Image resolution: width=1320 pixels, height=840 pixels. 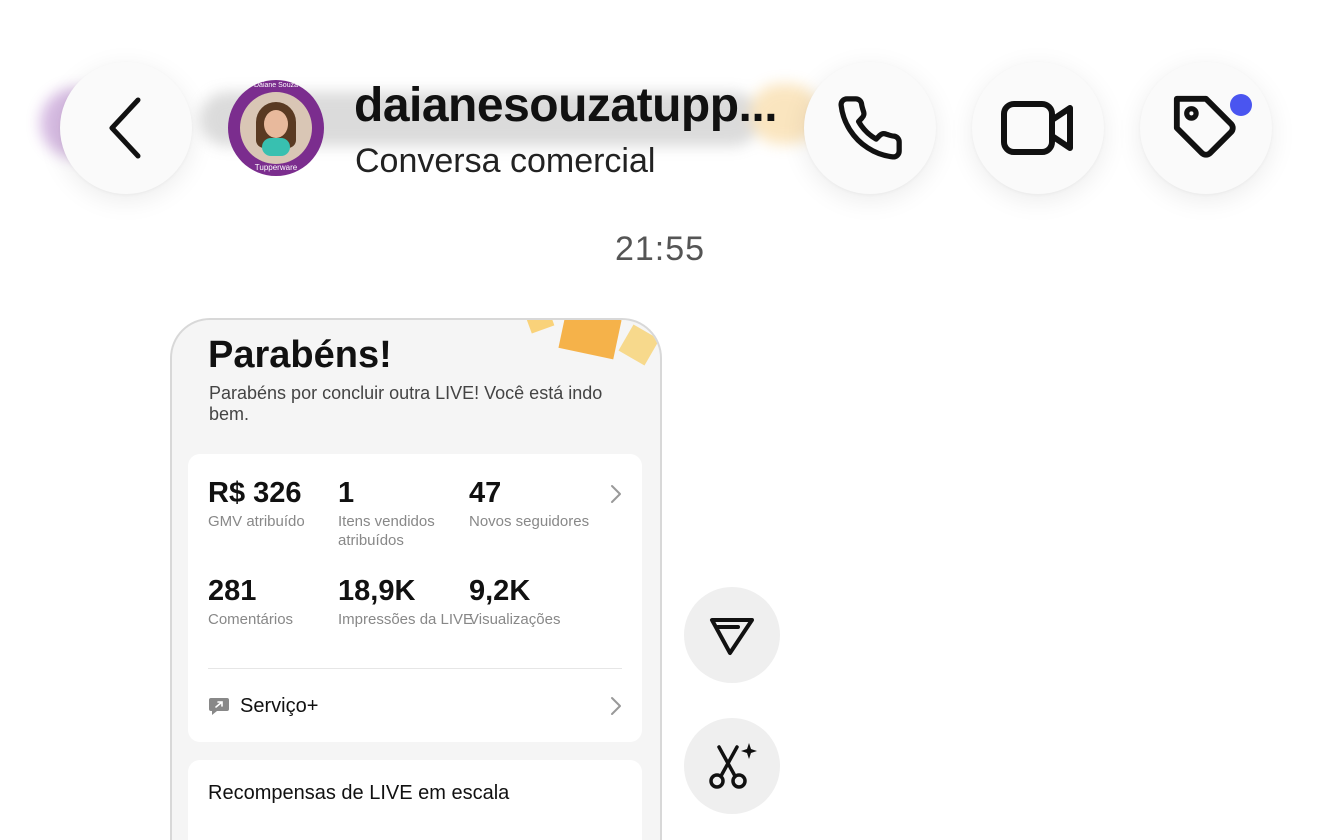 I want to click on ai-edit-button, so click(x=732, y=766).